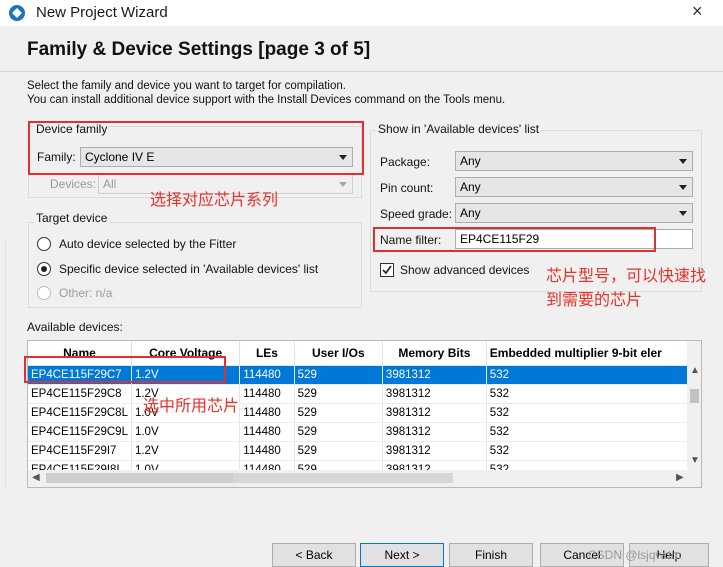 Image resolution: width=723 pixels, height=567 pixels. What do you see at coordinates (72, 218) in the screenshot?
I see `target-device-group-title: Target device` at bounding box center [72, 218].